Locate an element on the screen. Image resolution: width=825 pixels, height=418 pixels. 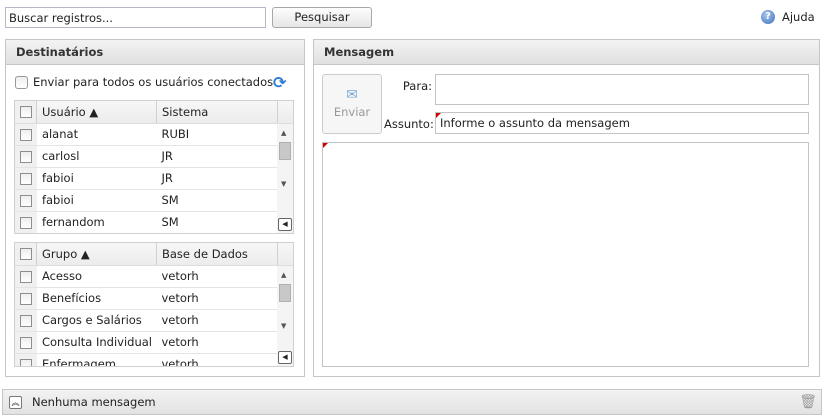
recipients-title: Destinatários is located at coordinates (155, 52).